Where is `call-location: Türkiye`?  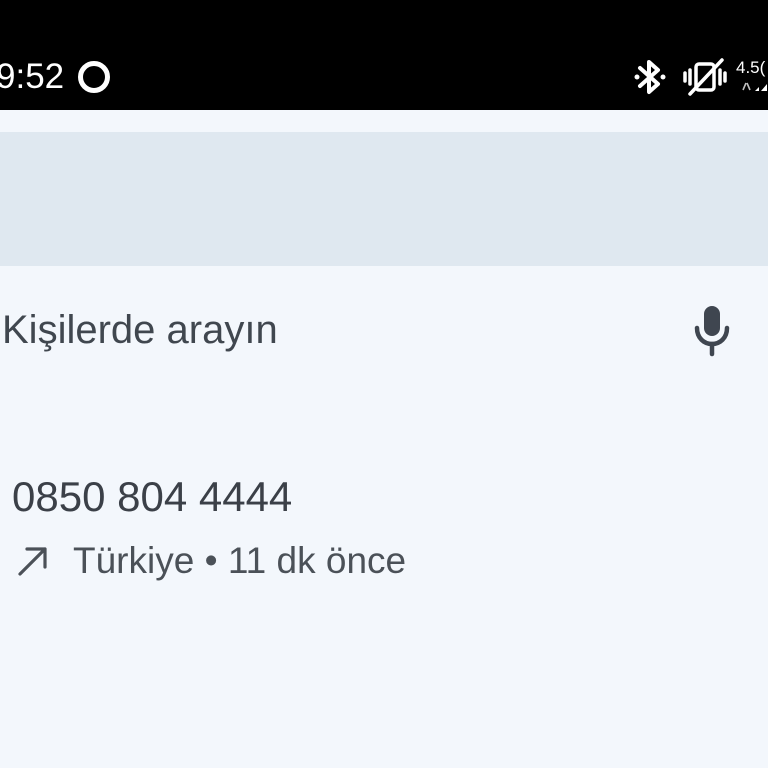
call-location: Türkiye is located at coordinates (134, 560).